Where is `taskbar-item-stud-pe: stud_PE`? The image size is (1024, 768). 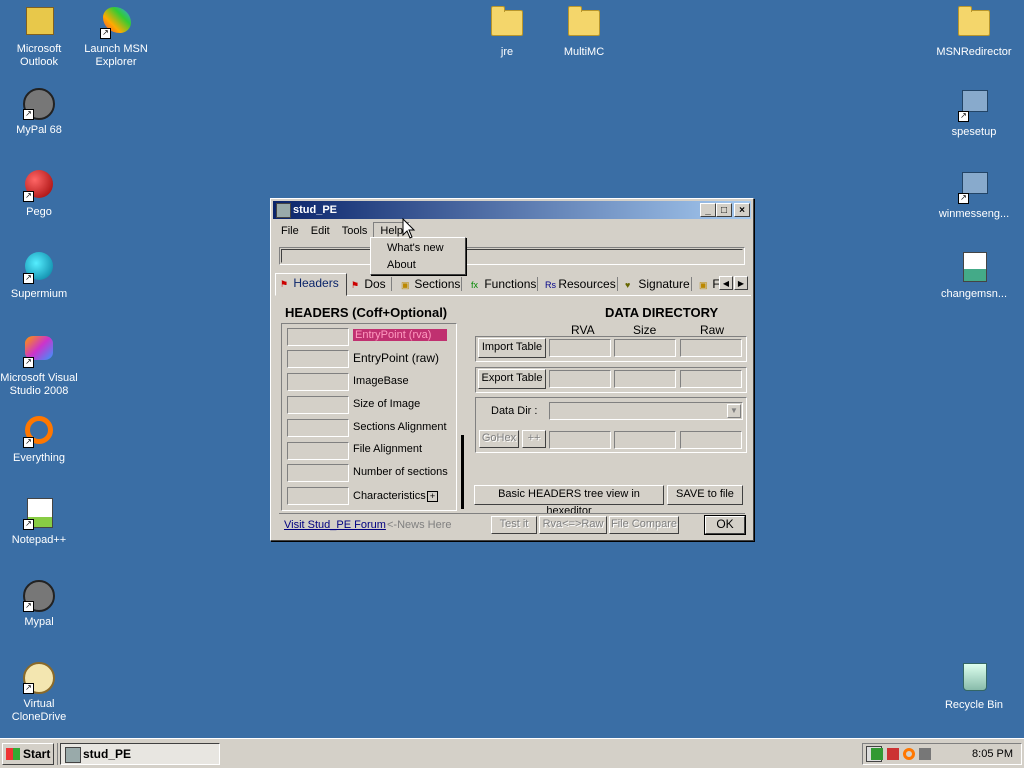 taskbar-item-stud-pe: stud_PE is located at coordinates (140, 754).